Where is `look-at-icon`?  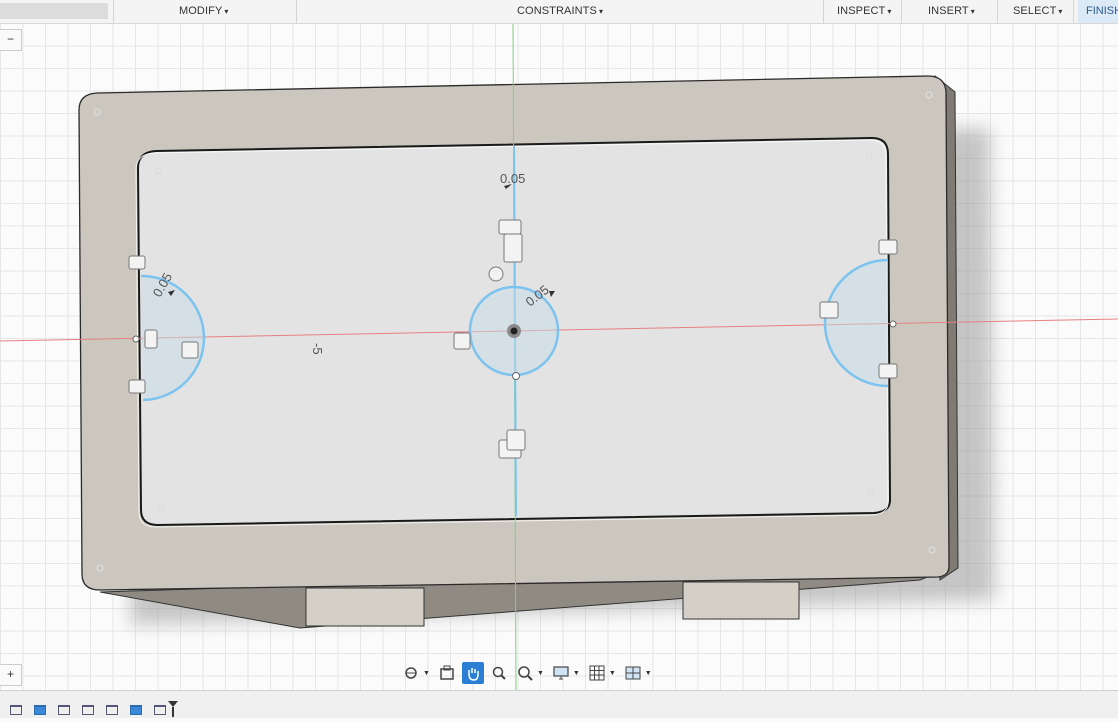 look-at-icon is located at coordinates (447, 673).